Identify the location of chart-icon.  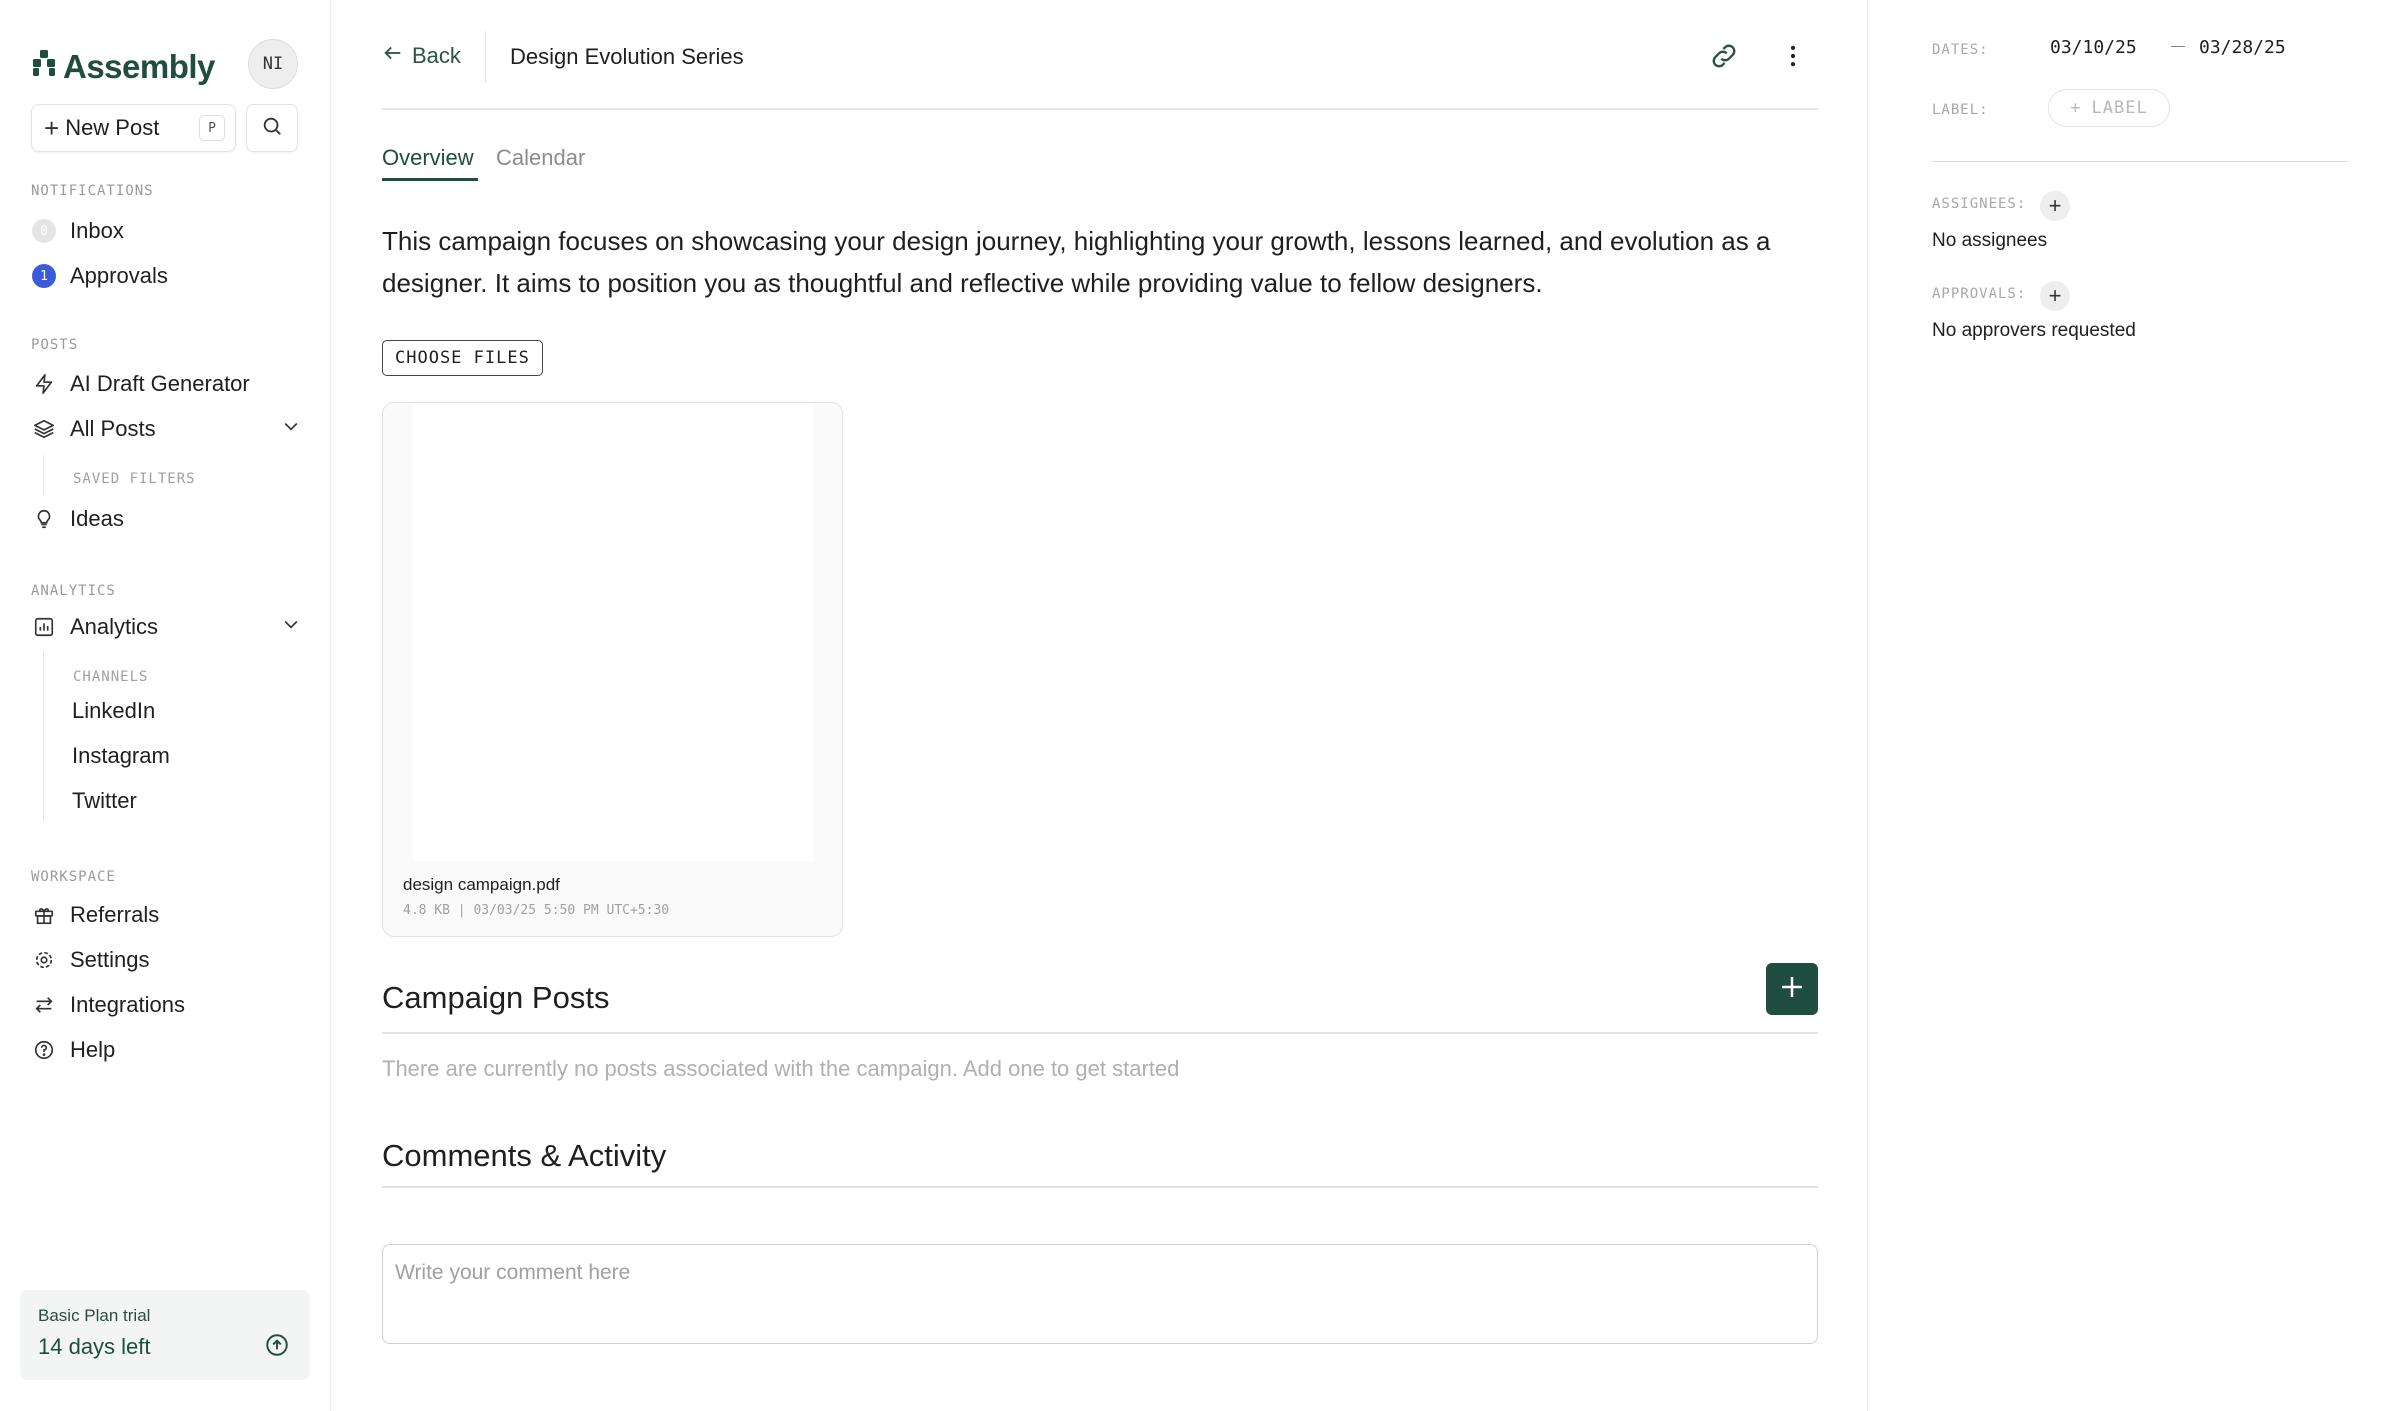
(44, 627).